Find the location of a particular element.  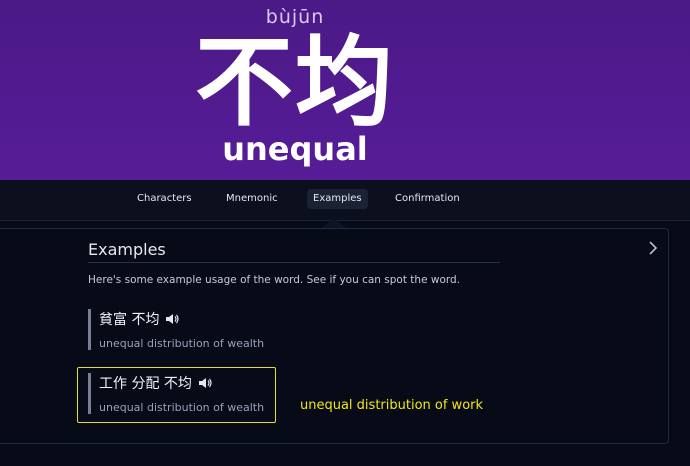

example-item: 貧富 不均 unequal distribution of wealth is located at coordinates (176, 329).